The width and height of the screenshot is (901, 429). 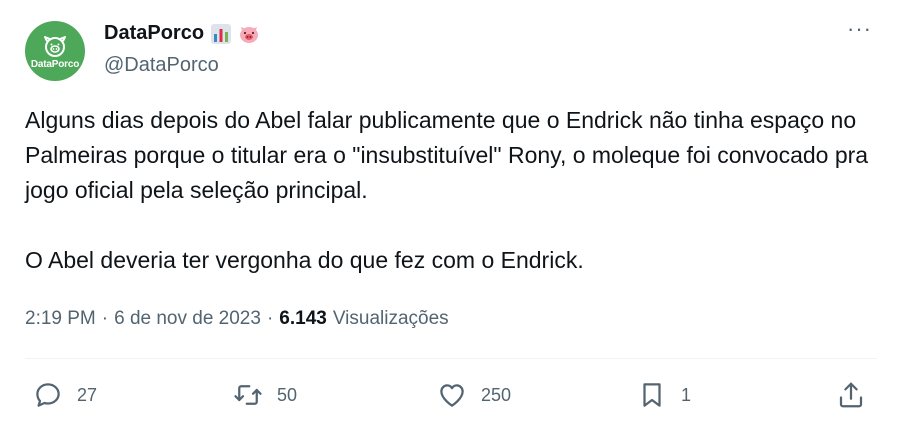 I want to click on views-count: 6.143, so click(x=303, y=318).